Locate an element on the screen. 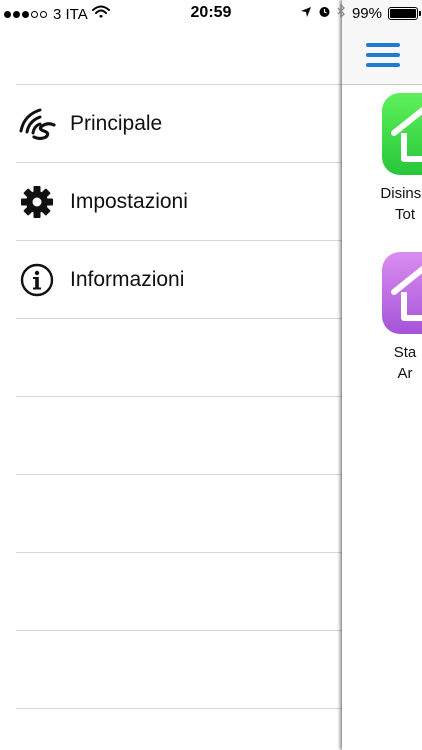 Image resolution: width=422 pixels, height=750 pixels. tile-caption-line: Disinse is located at coordinates (401, 193).